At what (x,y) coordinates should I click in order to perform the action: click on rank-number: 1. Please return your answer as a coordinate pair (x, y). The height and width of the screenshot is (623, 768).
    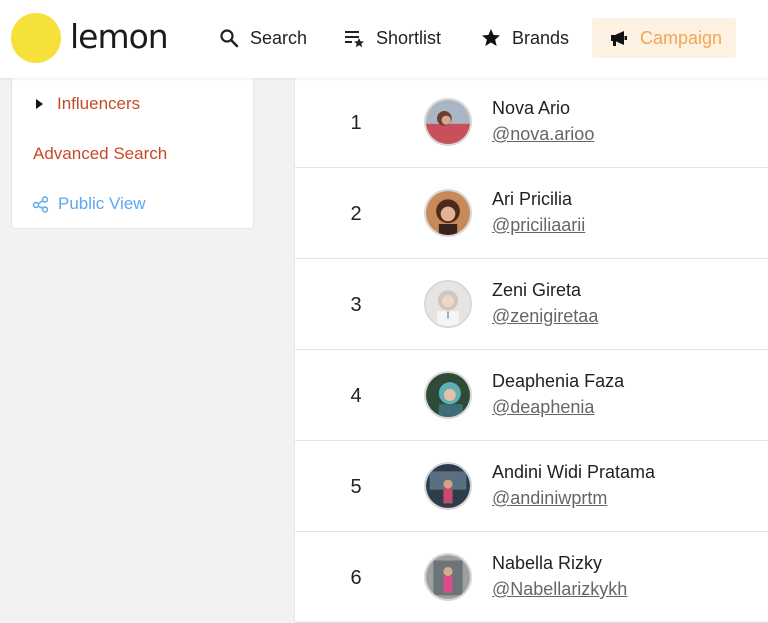
    Looking at the image, I should click on (356, 122).